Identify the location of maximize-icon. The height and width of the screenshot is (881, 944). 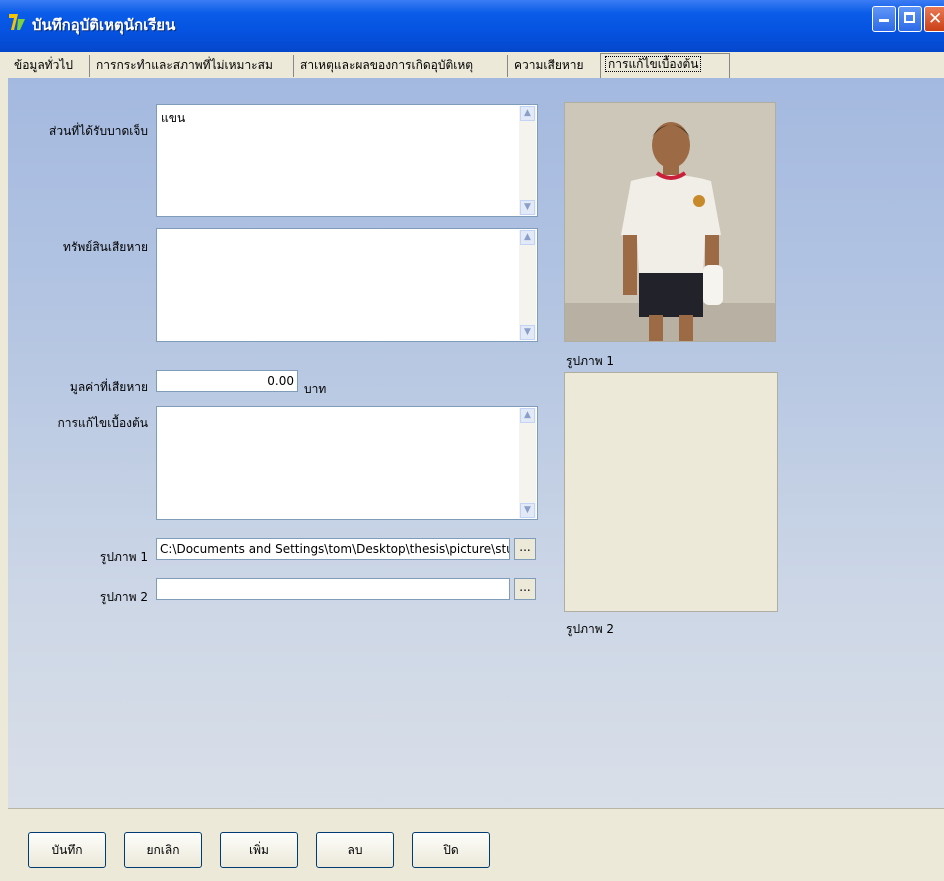
(909, 17).